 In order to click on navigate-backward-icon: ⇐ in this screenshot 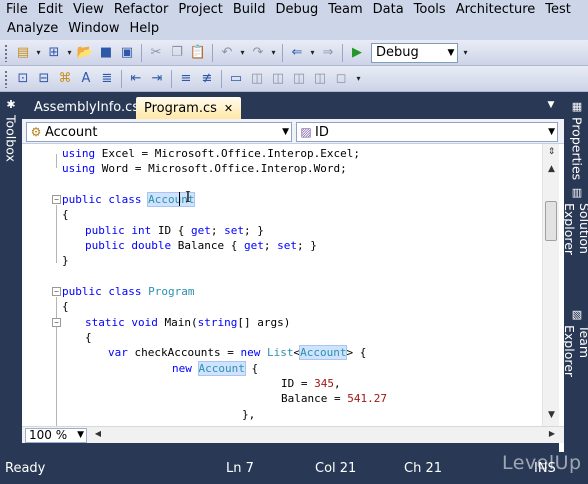, I will do `click(297, 53)`.